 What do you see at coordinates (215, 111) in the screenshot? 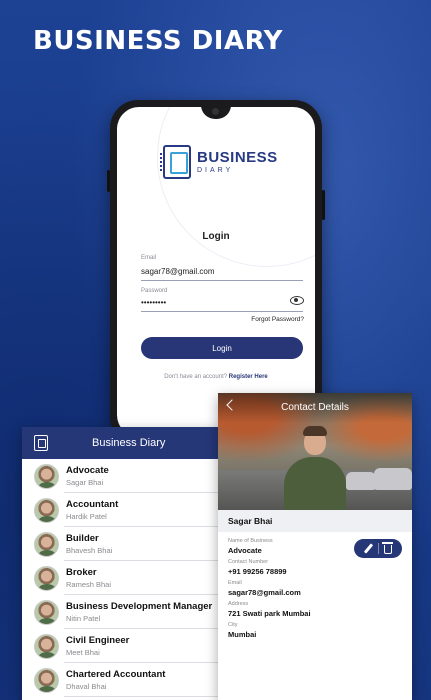
I see `camera-icon` at bounding box center [215, 111].